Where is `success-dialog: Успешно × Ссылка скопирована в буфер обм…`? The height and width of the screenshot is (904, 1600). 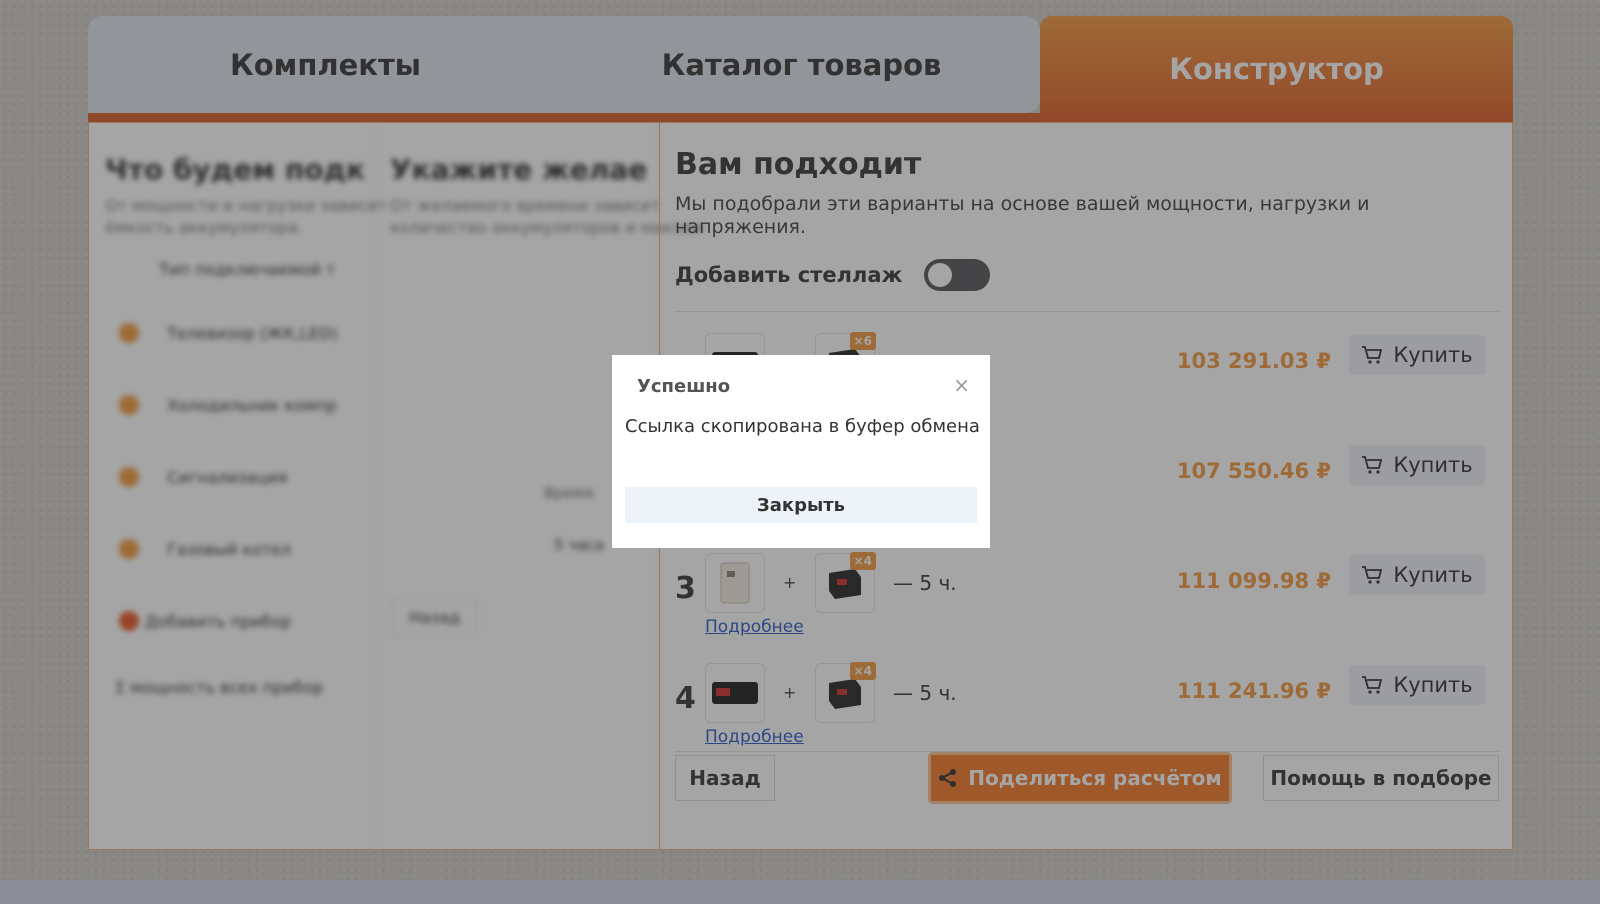 success-dialog: Успешно × Ссылка скопирована в буфер обм… is located at coordinates (801, 451).